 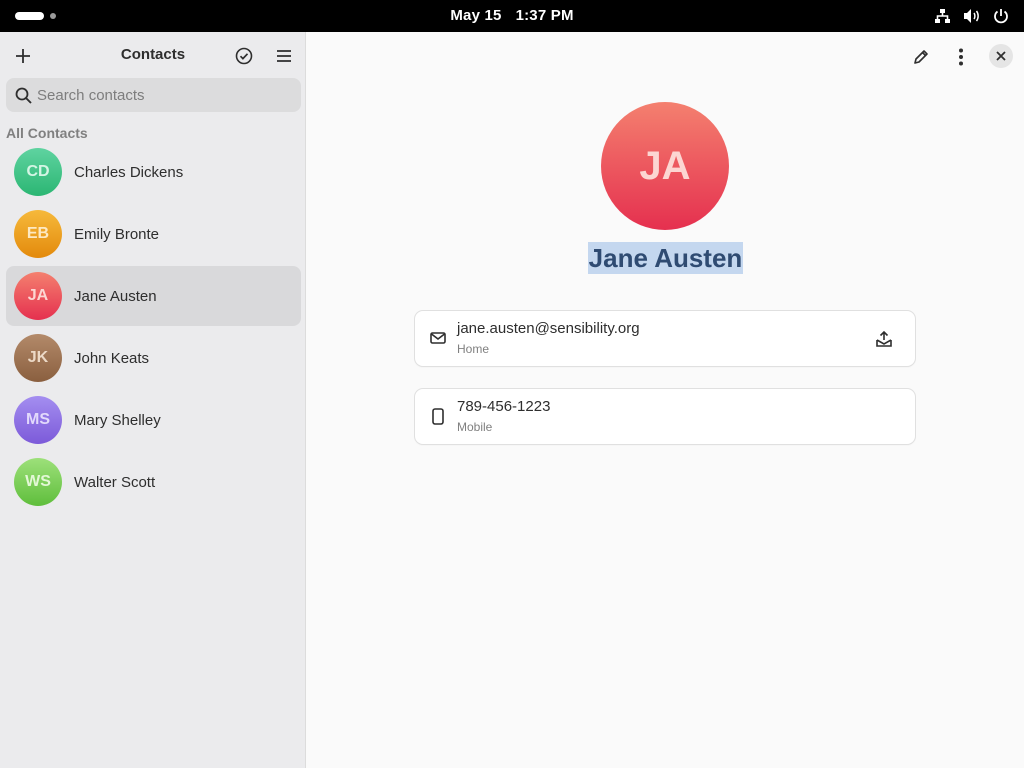 I want to click on email-card: jane.austen@sensibility.org Home, so click(x=665, y=338).